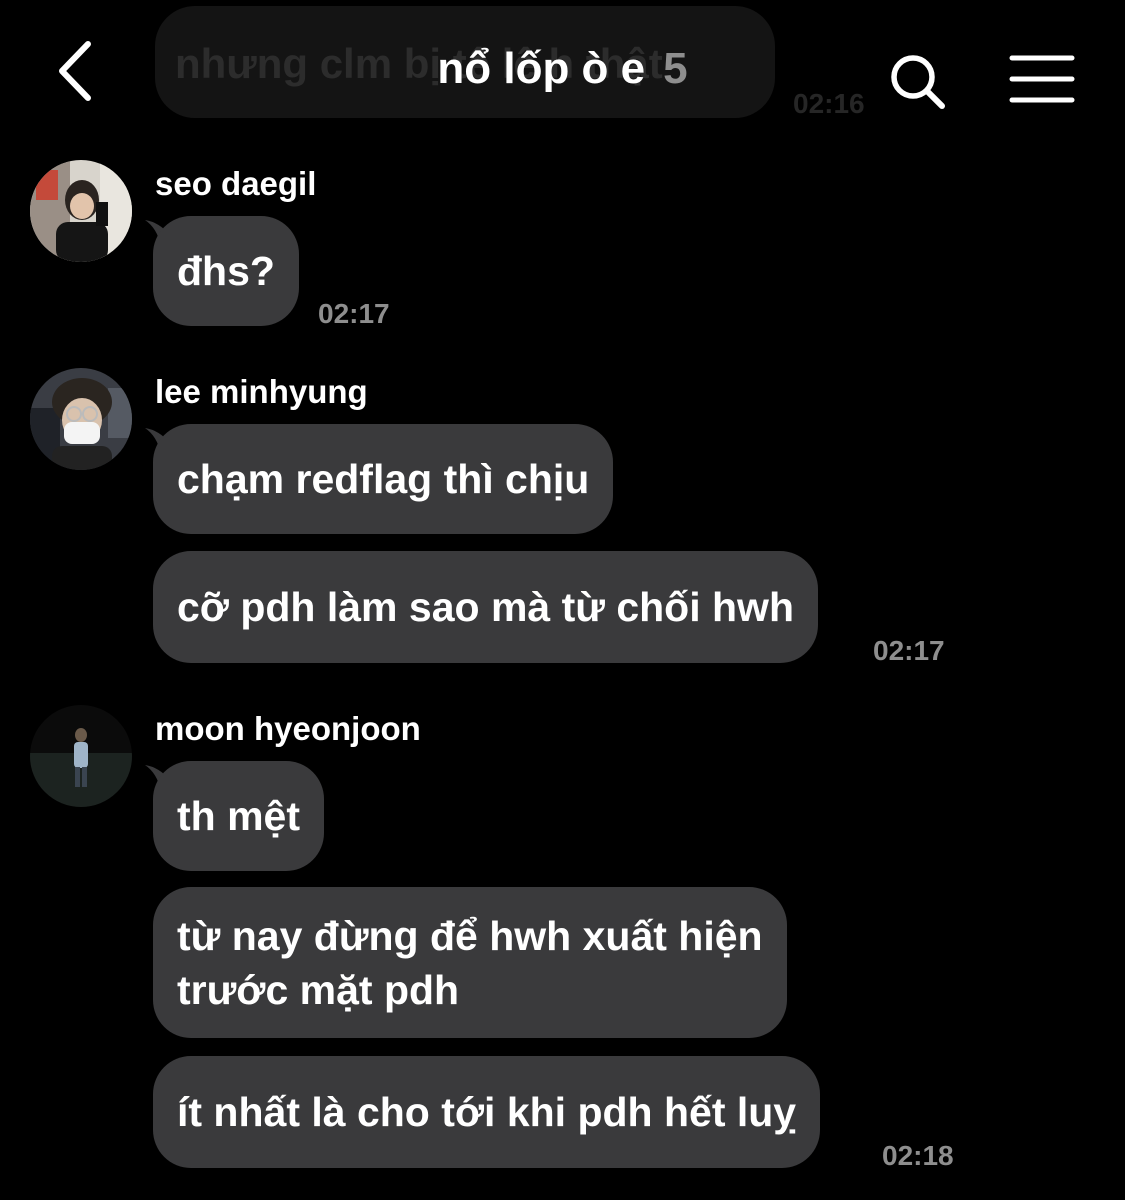 The width and height of the screenshot is (1125, 1200). I want to click on message-text: th mệt, so click(238, 816).